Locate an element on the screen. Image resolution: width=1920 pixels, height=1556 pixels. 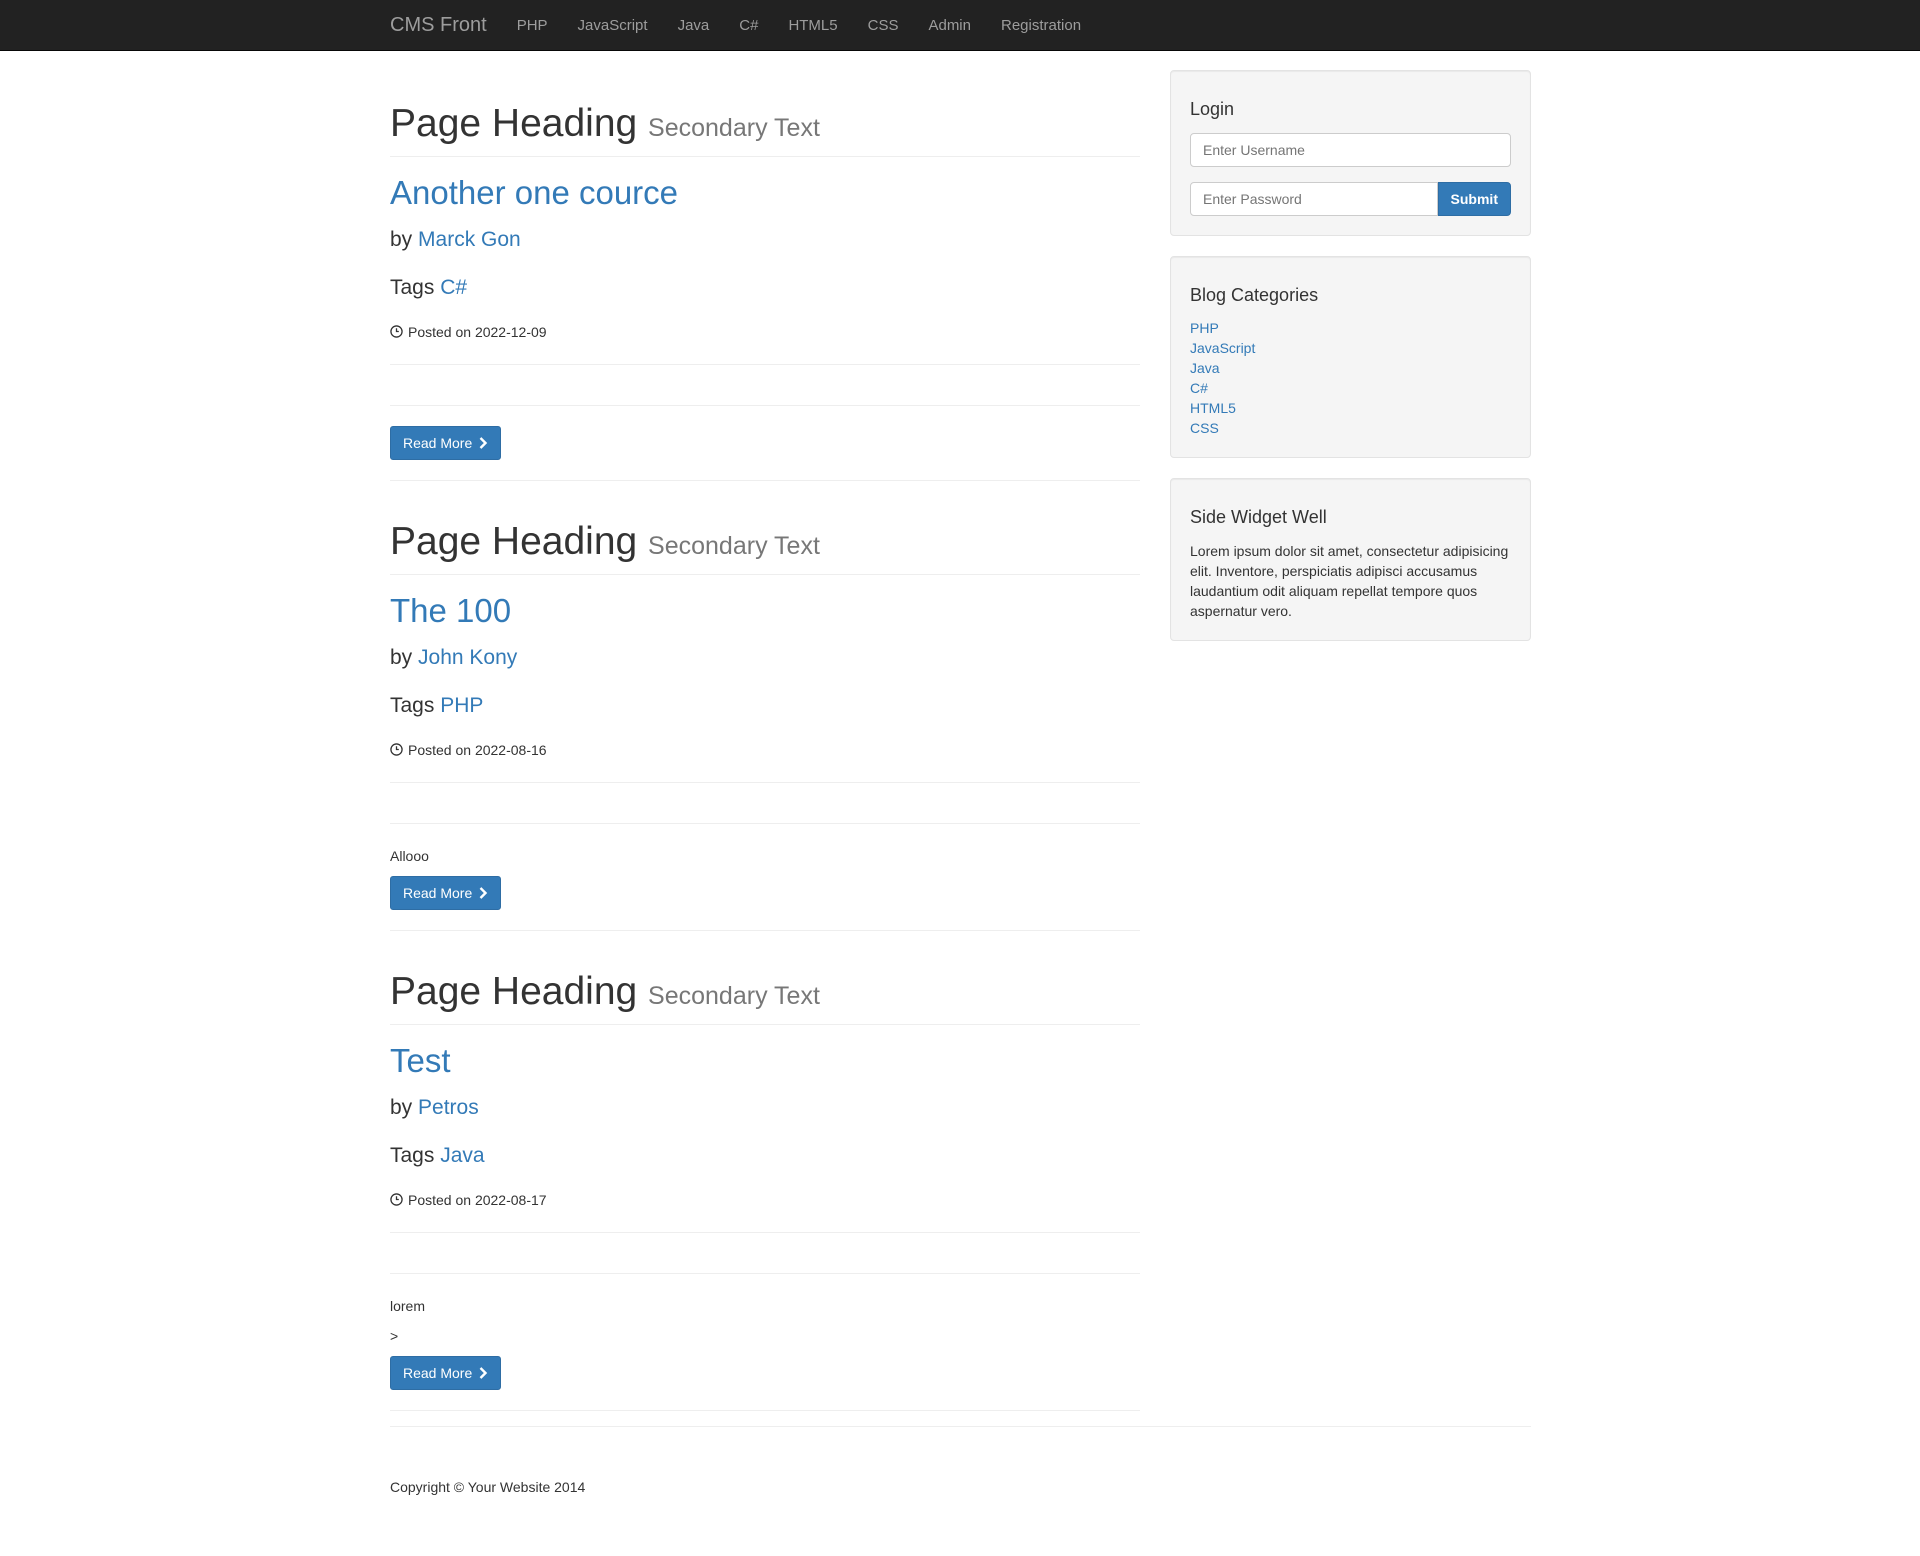
nav-link-admin: Admin is located at coordinates (949, 25).